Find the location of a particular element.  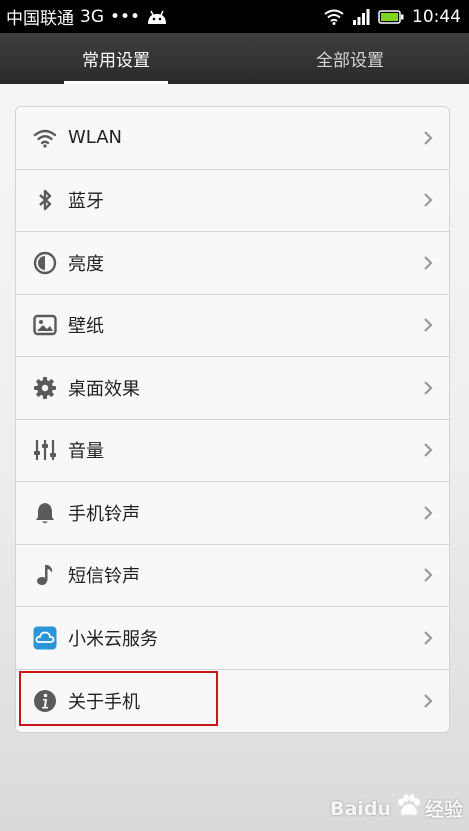

battery-icon is located at coordinates (391, 16).